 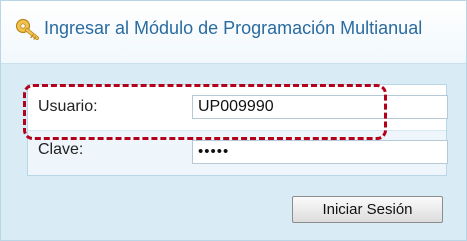 I want to click on password-input: •••••, so click(x=320, y=152).